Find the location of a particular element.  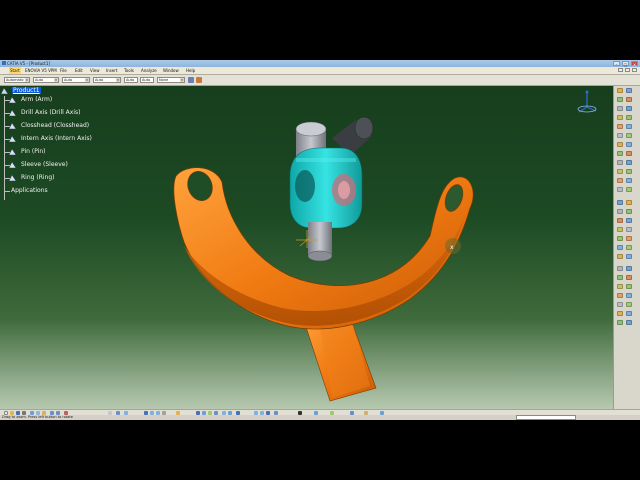

menu-insert: Insert is located at coordinates (111, 70).